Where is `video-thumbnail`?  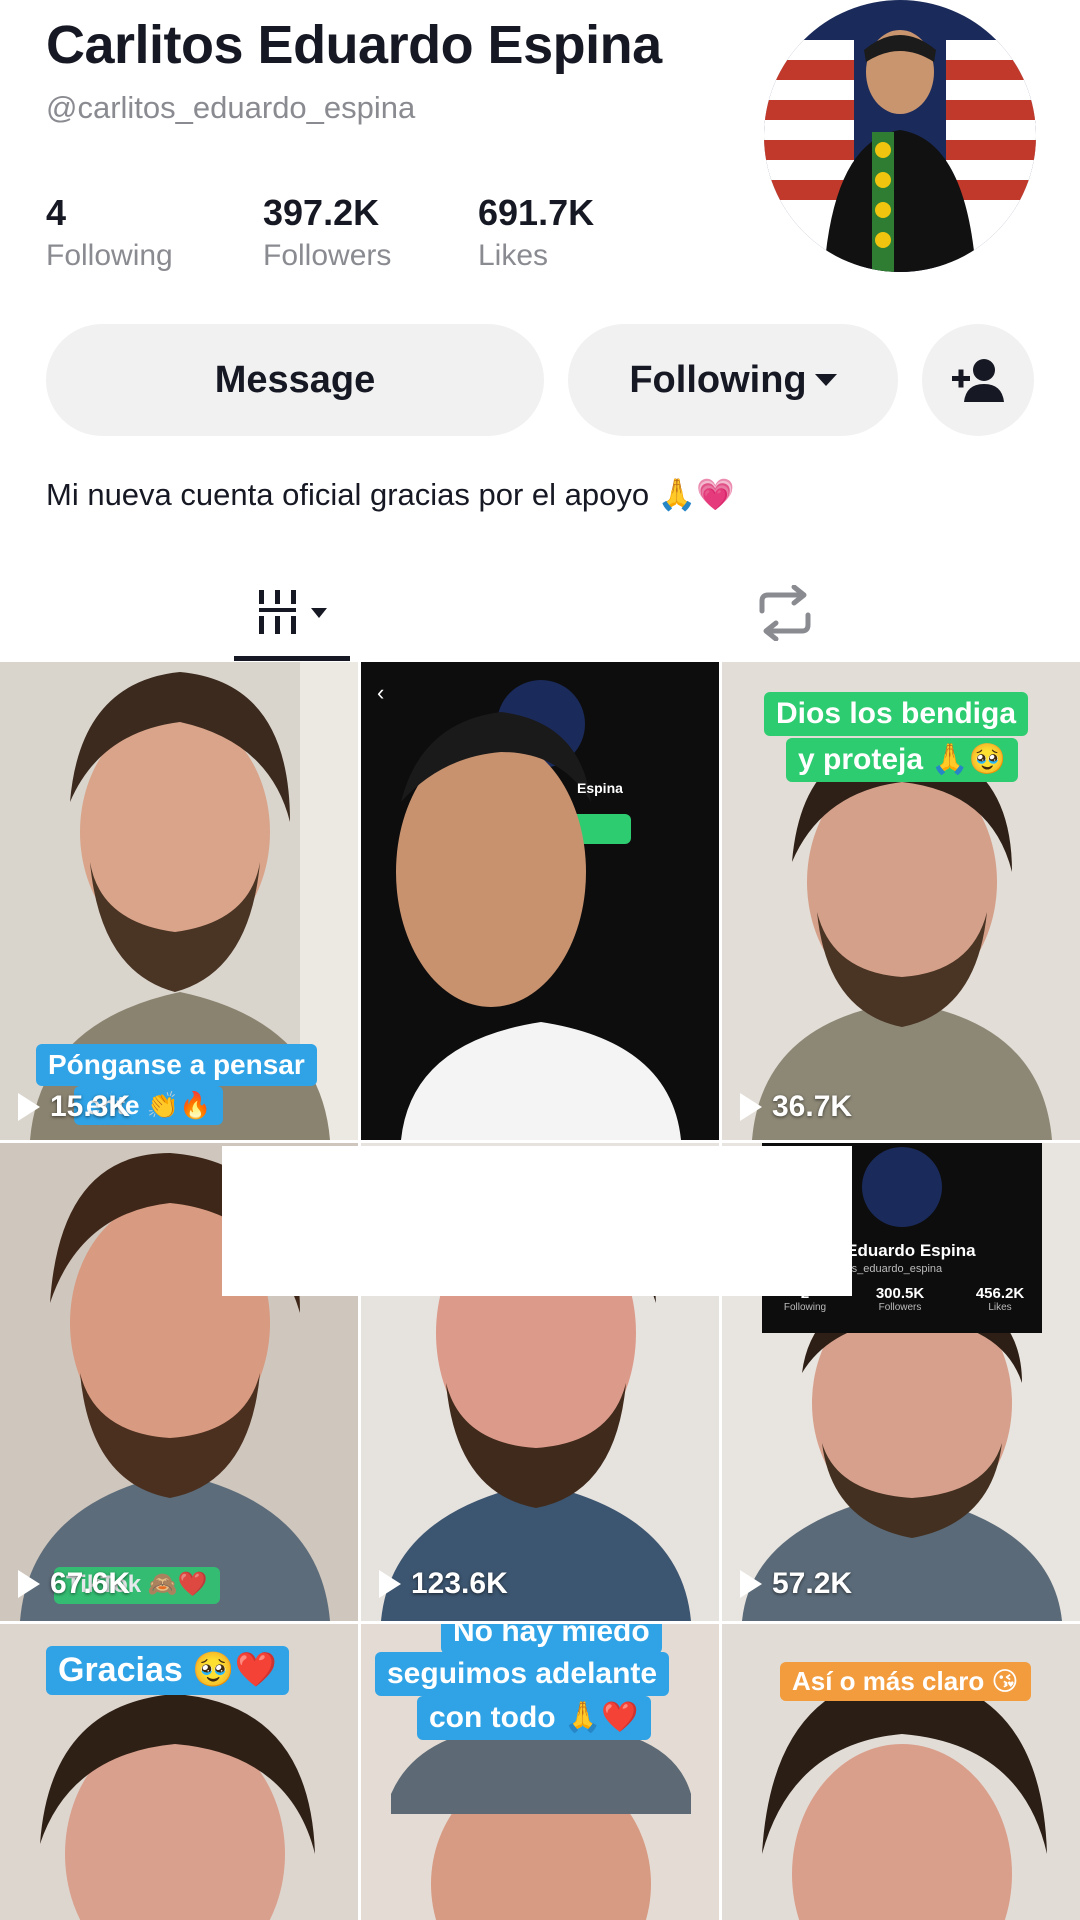
video-thumbnail is located at coordinates (540, 901).